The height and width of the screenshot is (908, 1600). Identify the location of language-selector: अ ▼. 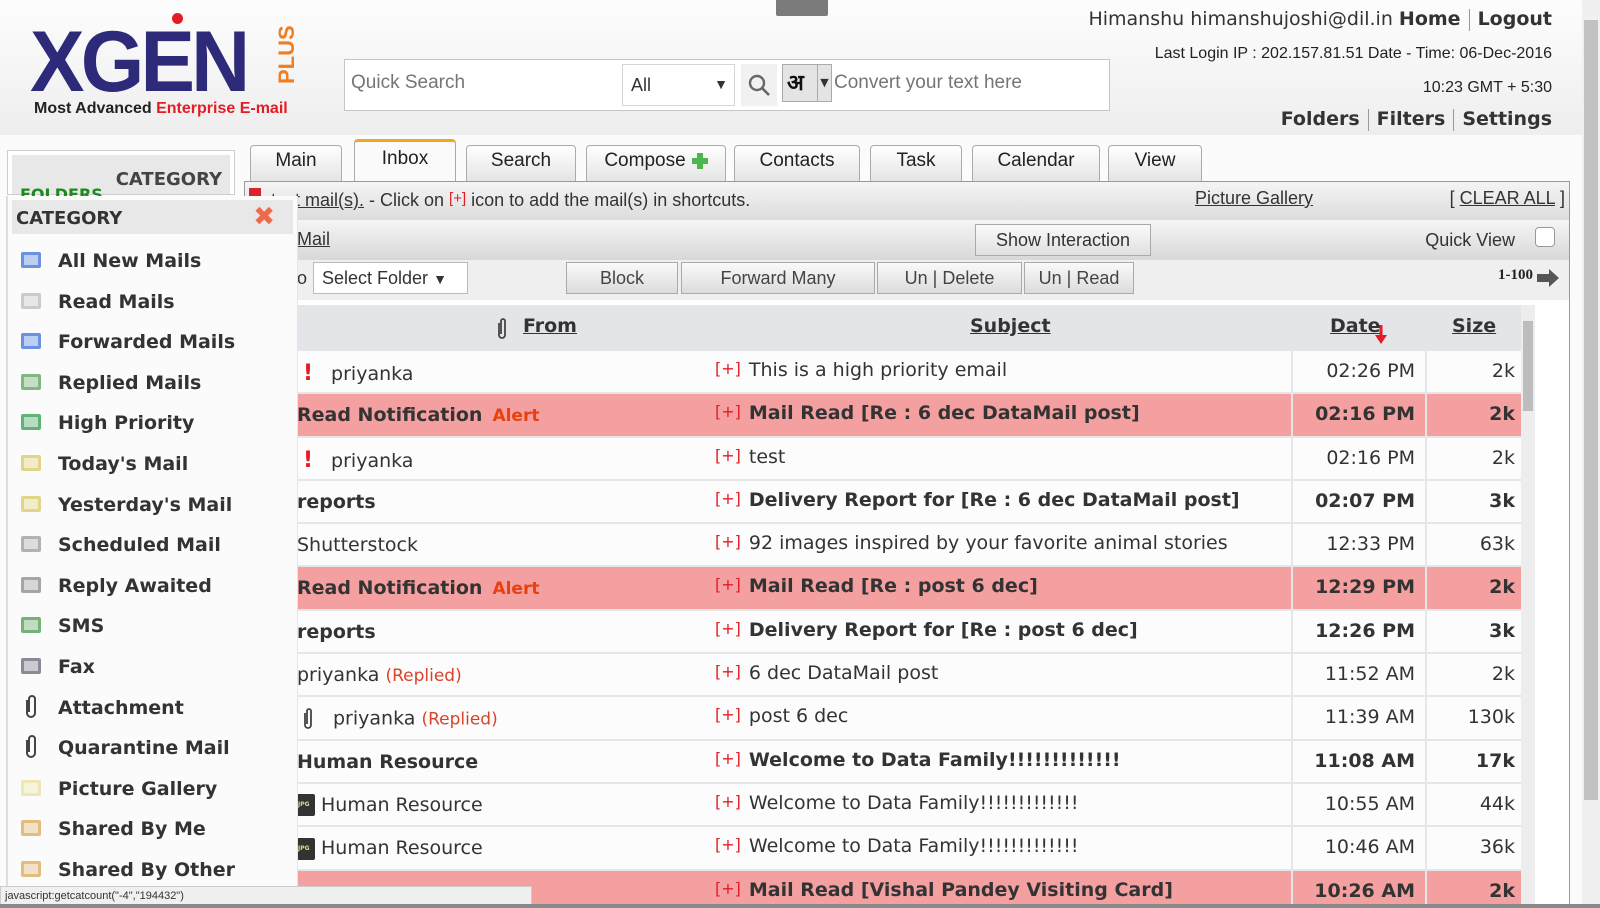
(807, 83).